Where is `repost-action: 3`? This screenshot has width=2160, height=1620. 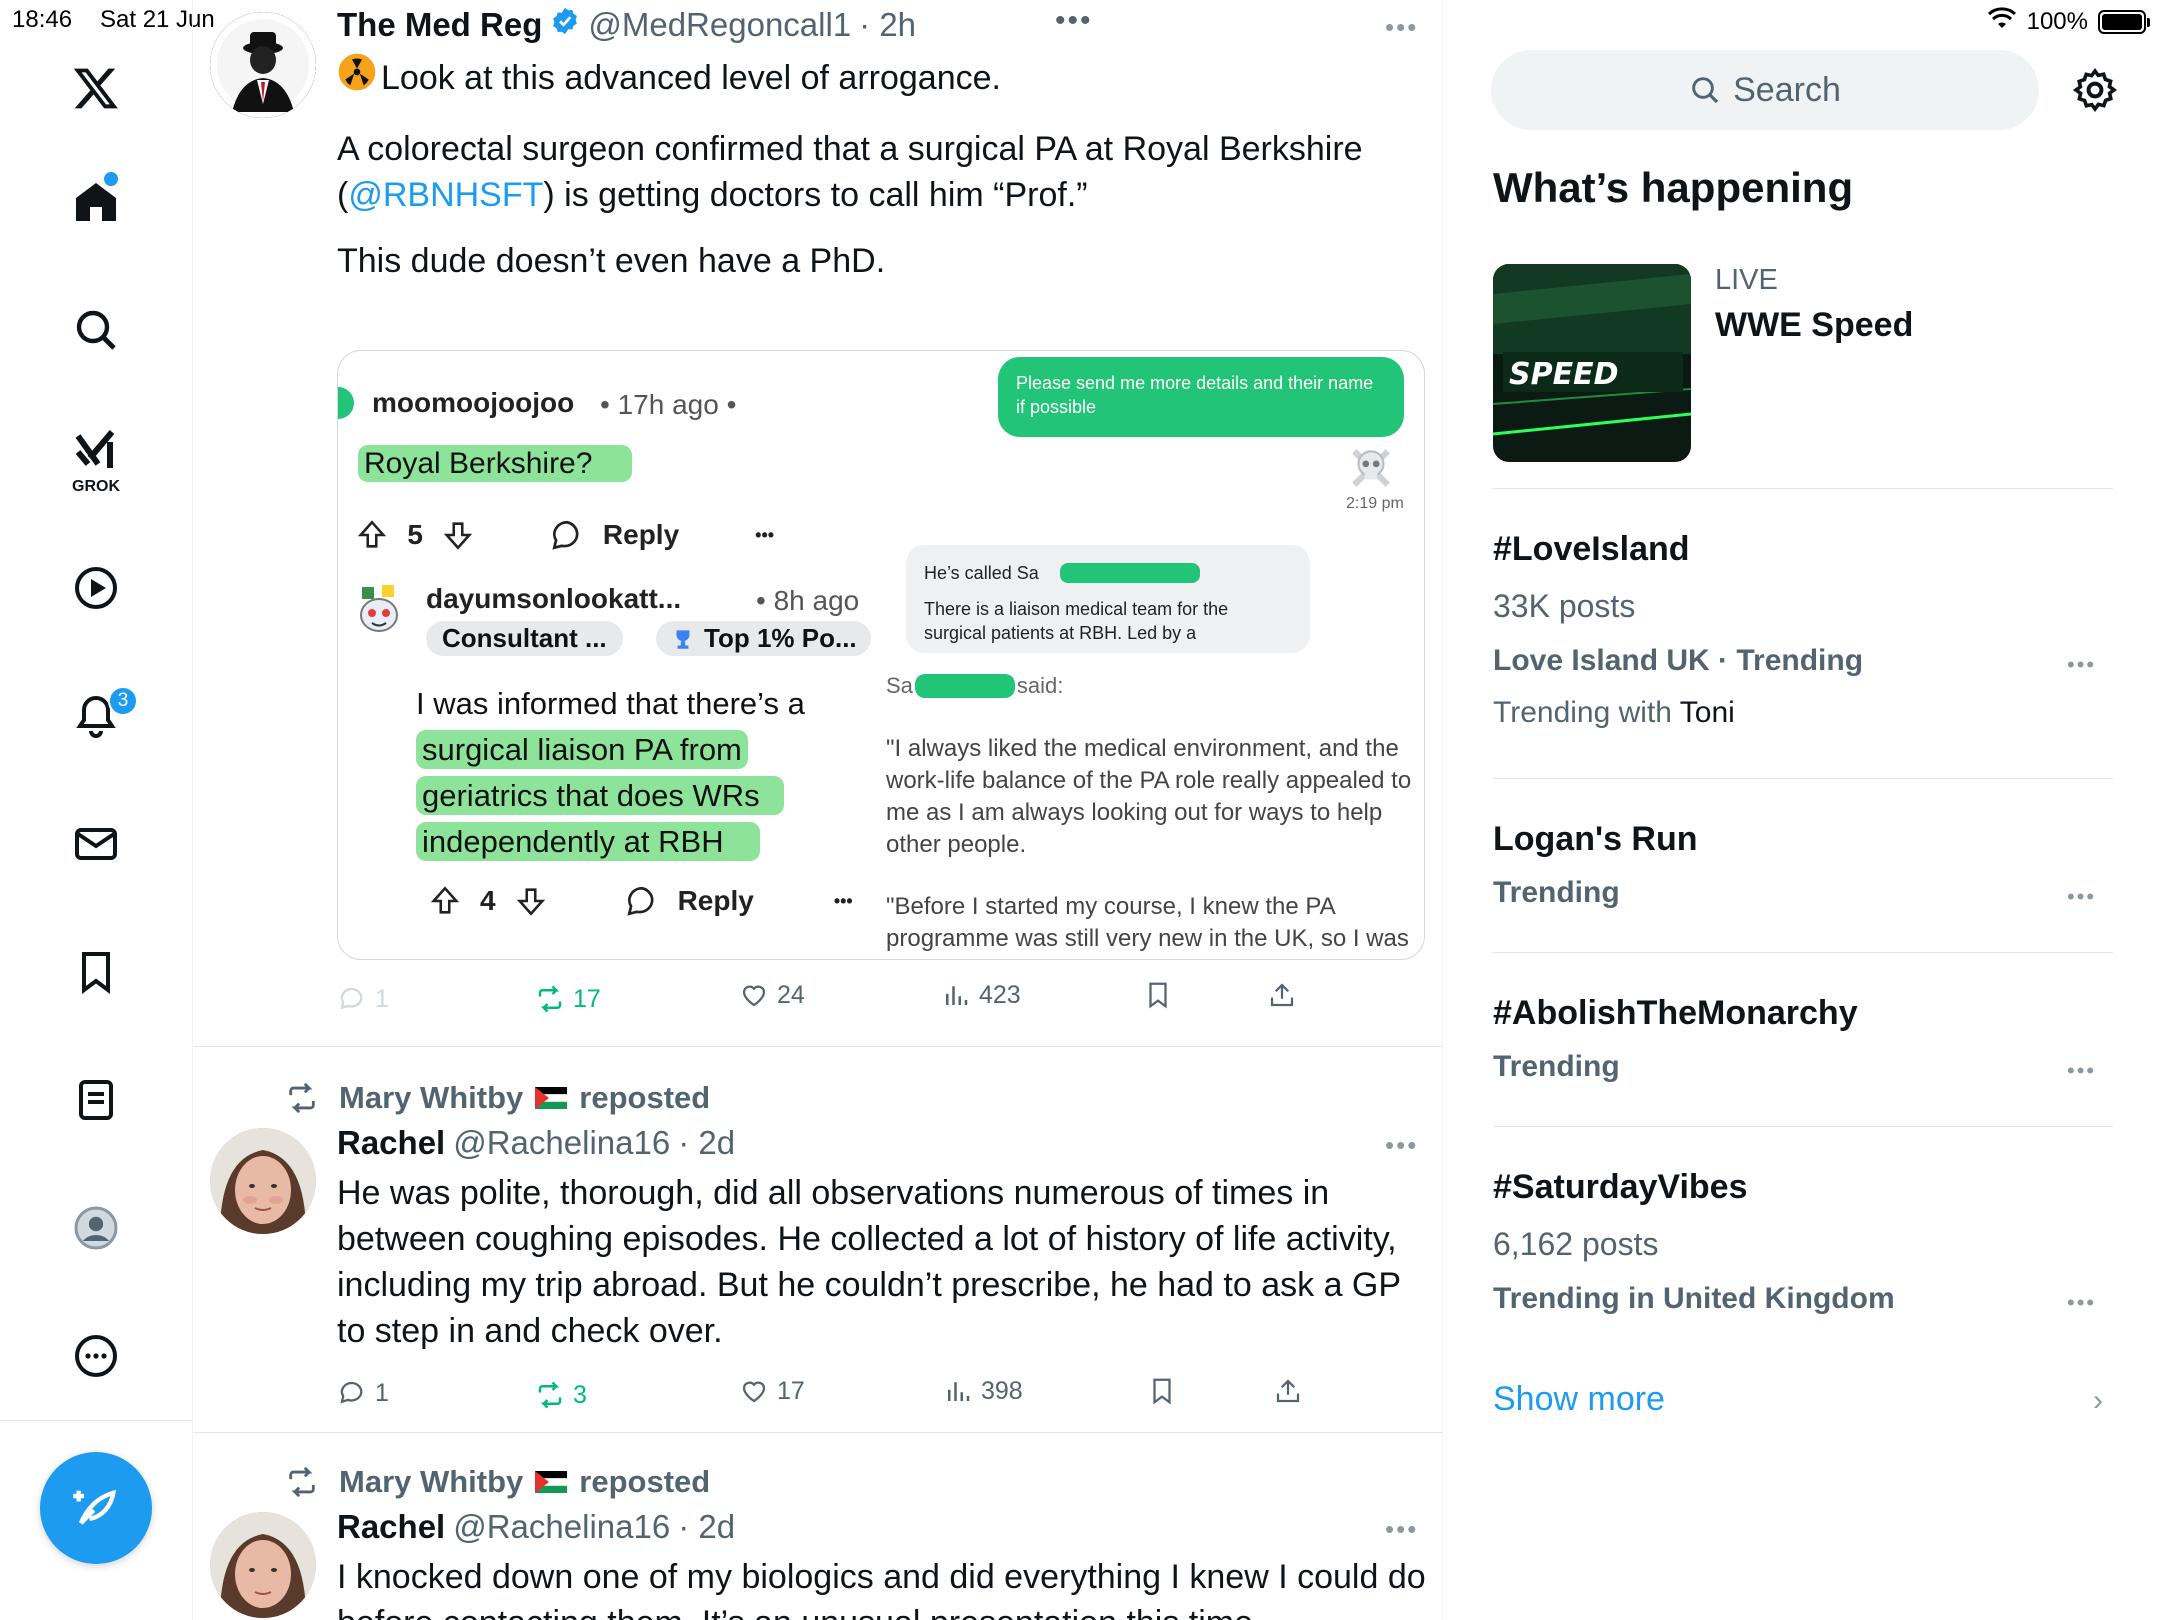 repost-action: 3 is located at coordinates (561, 1395).